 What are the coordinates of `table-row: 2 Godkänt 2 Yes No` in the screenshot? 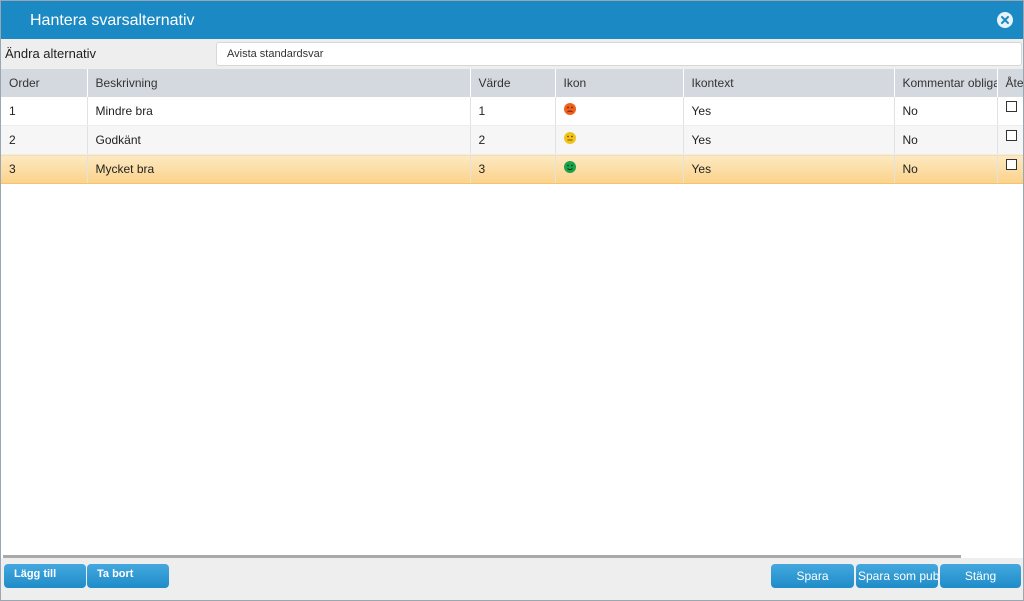 It's located at (512, 140).